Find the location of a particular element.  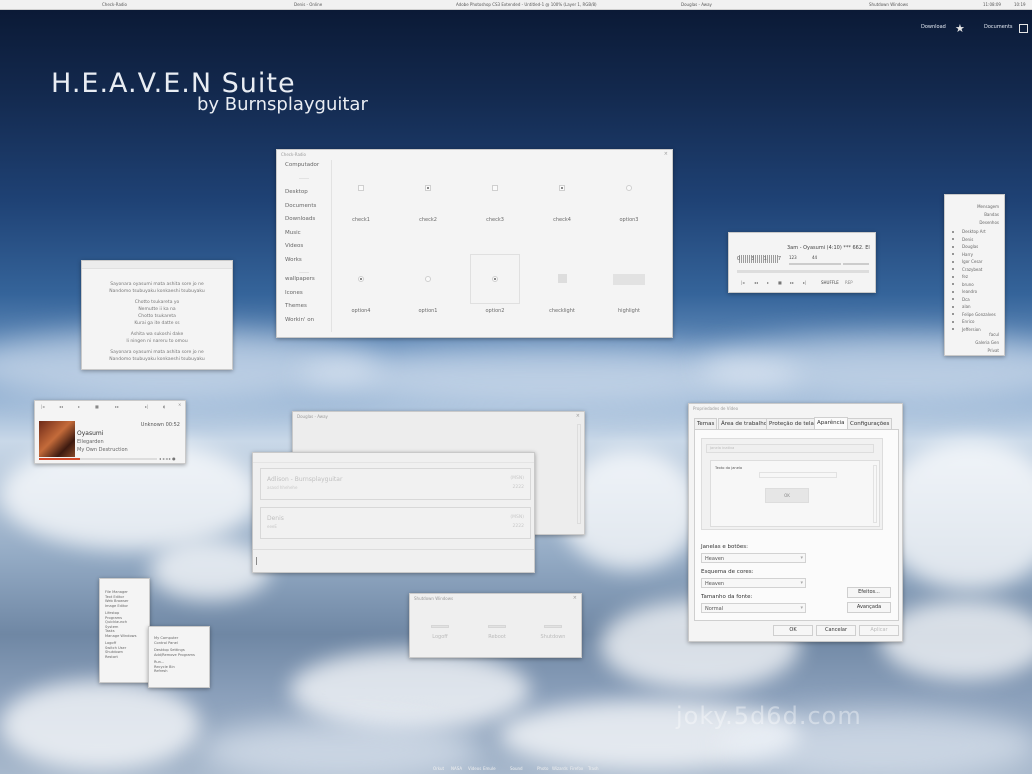

checkbox-check3 is located at coordinates (495, 188).